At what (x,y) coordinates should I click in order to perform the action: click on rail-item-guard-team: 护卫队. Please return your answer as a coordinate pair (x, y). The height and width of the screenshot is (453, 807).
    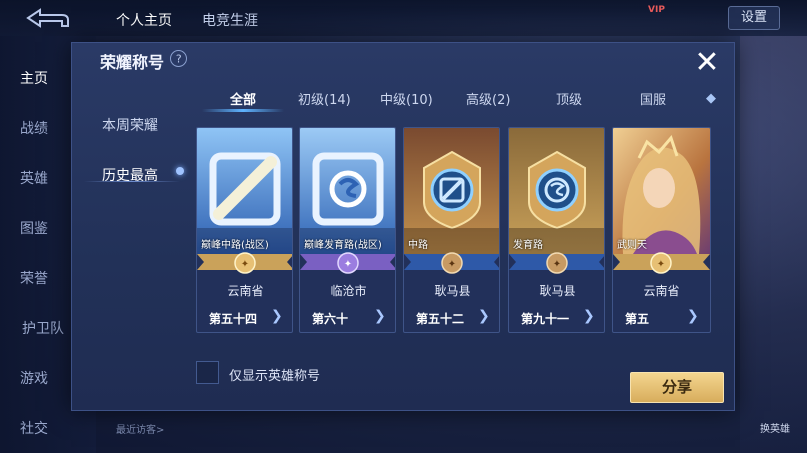
    Looking at the image, I should click on (47, 328).